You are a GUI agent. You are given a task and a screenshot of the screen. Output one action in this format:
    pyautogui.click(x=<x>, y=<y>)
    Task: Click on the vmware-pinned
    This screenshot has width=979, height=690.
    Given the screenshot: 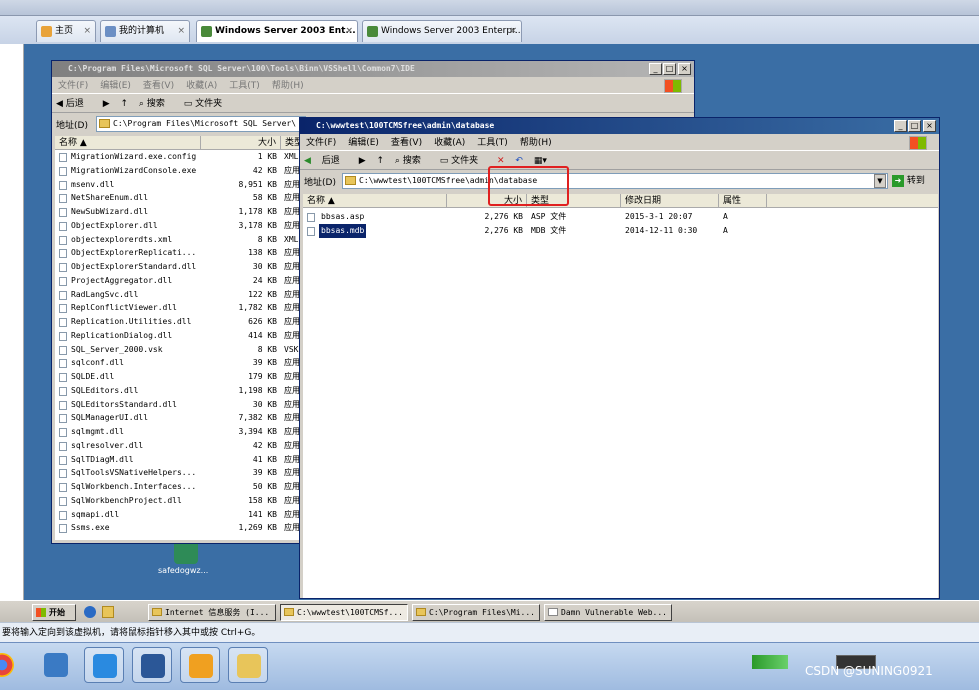 What is the action you would take?
    pyautogui.click(x=200, y=665)
    